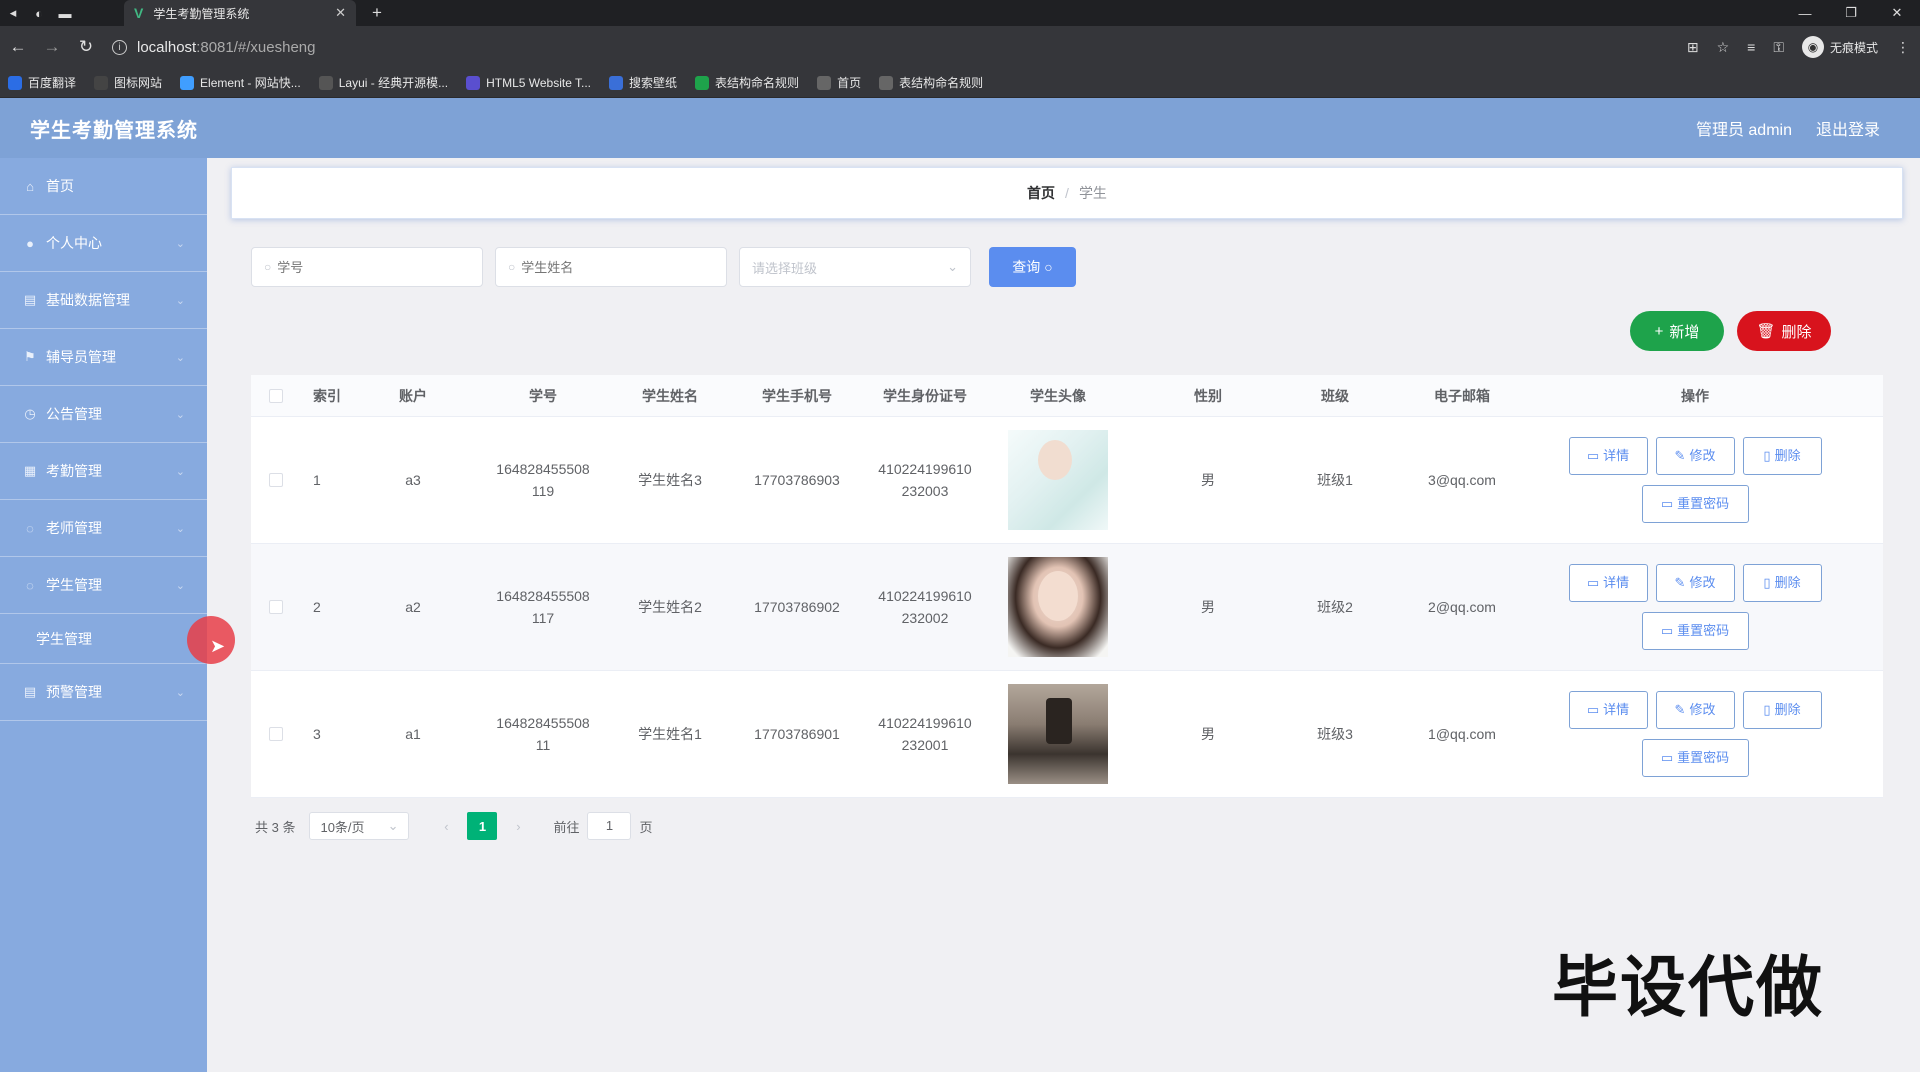 The image size is (1920, 1072). Describe the element at coordinates (103, 692) in the screenshot. I see `sidebar-item: ▤ 预警管理 ⌄` at that location.